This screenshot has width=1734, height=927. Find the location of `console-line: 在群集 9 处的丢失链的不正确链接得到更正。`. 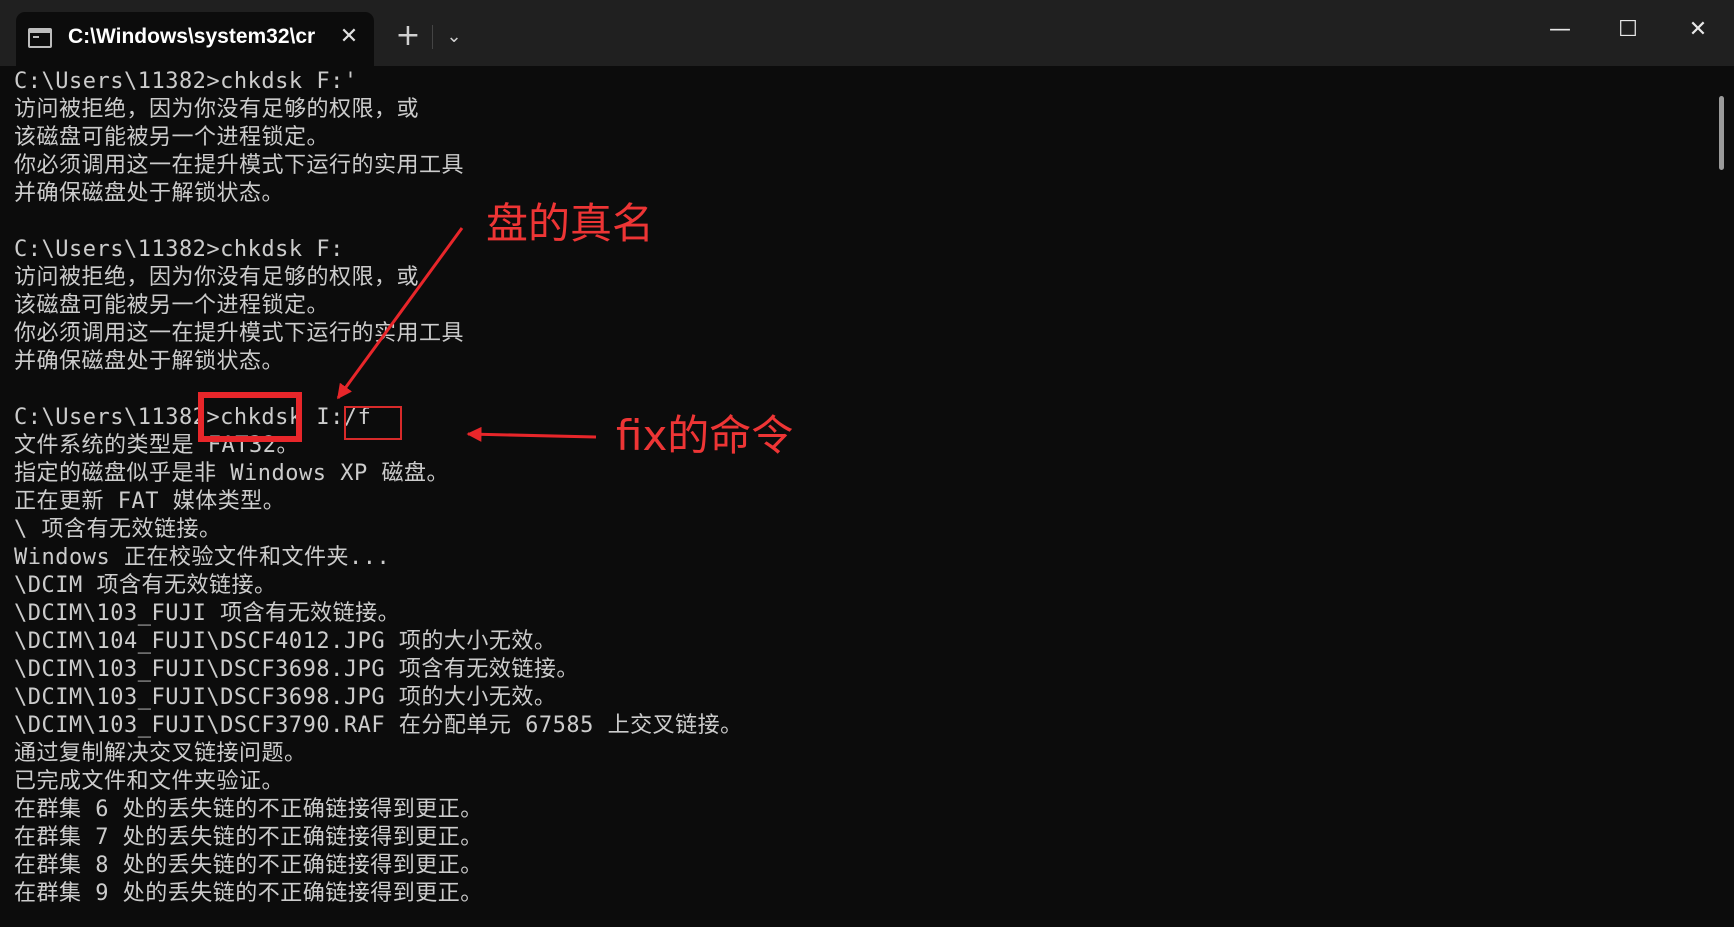

console-line: 在群集 9 处的丢失链的不正确链接得到更正。 is located at coordinates (248, 893).